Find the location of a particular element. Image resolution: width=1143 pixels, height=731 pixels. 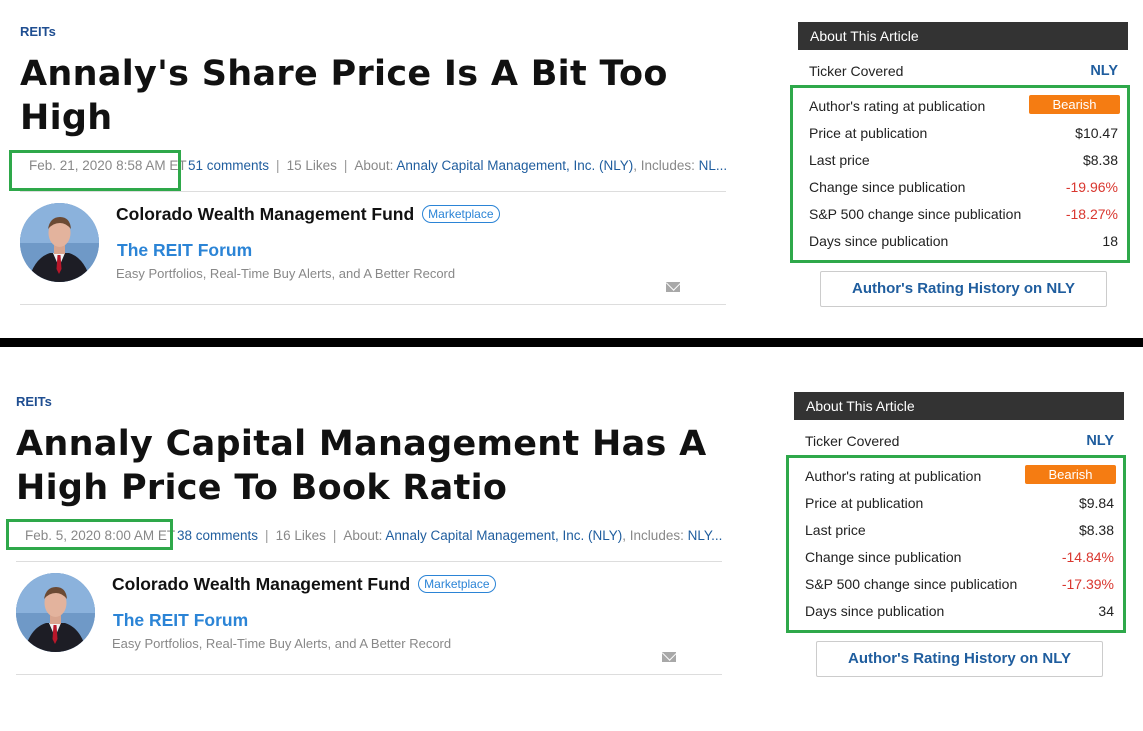

stat-value: -18.27% is located at coordinates (1091, 214).